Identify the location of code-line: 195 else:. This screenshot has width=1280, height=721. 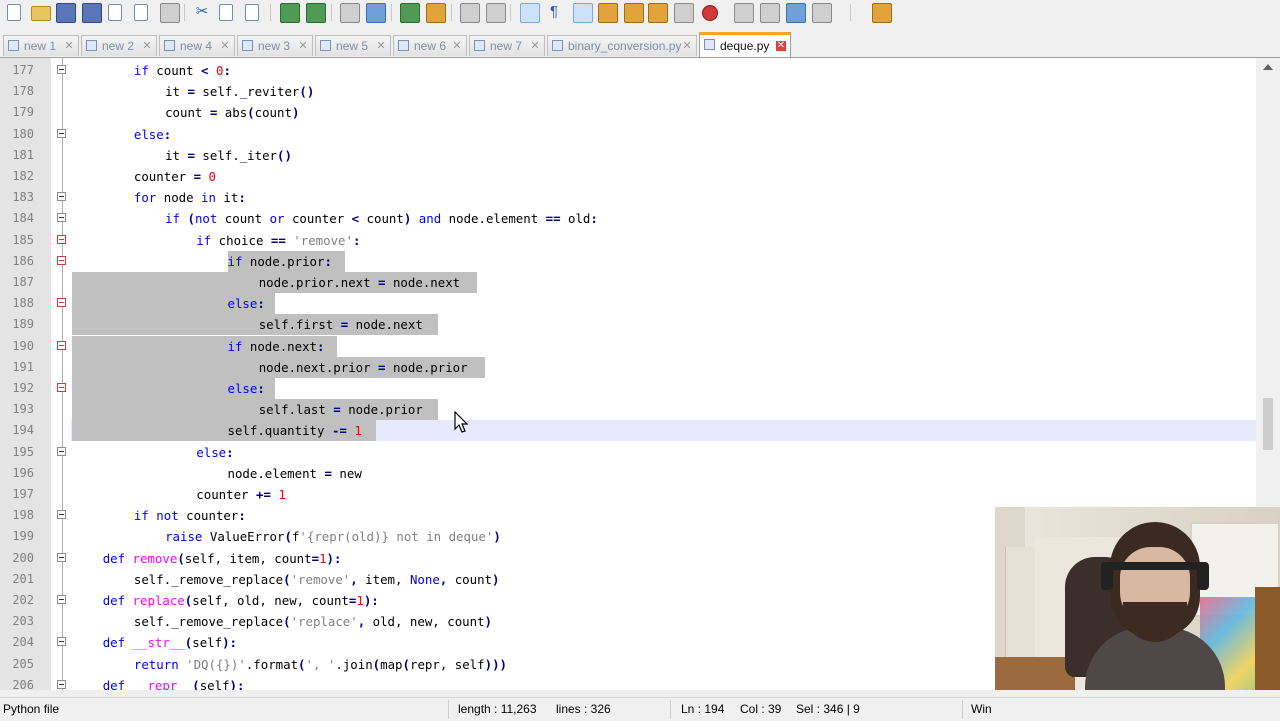
(628, 452).